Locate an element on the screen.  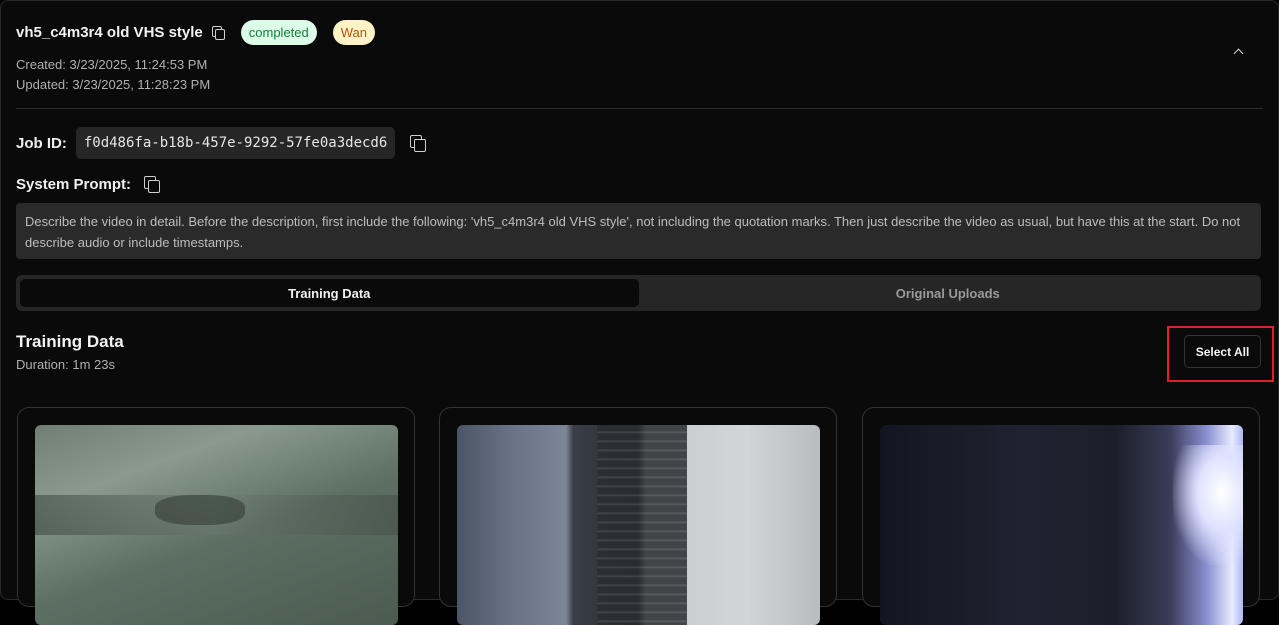
created-timestamp: Created: 3/23/2025, 11:24:53 PM is located at coordinates (112, 64).